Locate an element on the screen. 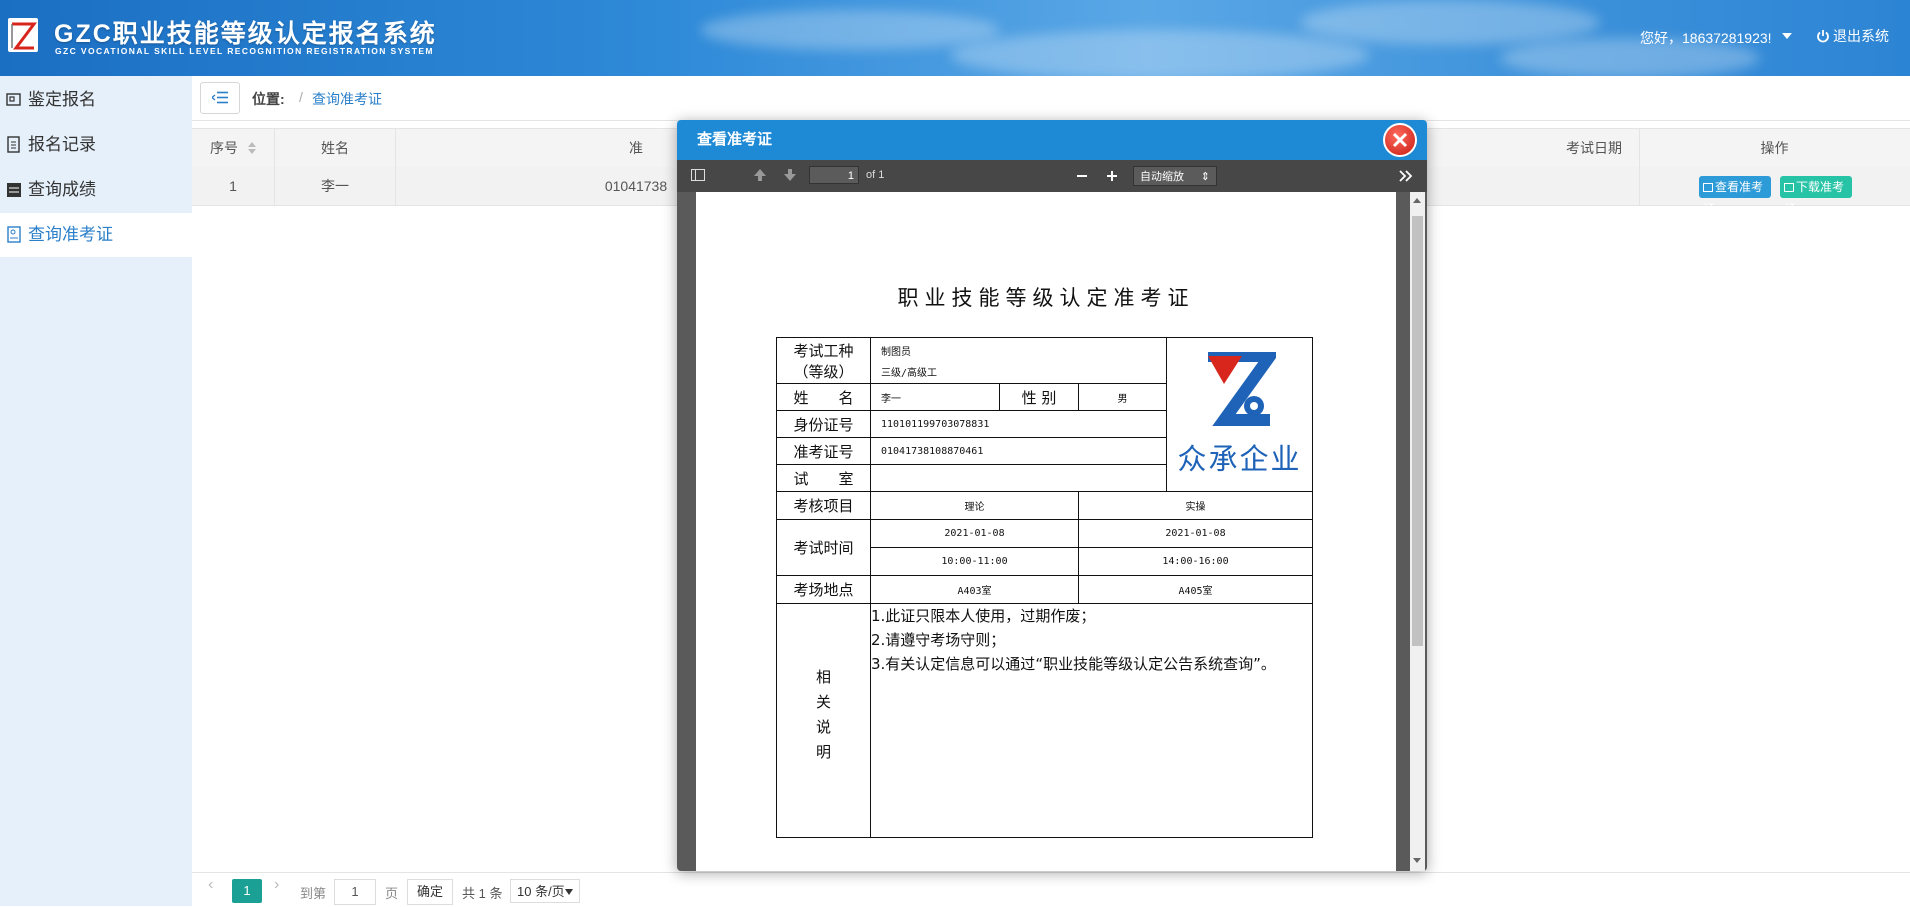 The image size is (1910, 907). close-icon is located at coordinates (1400, 140).